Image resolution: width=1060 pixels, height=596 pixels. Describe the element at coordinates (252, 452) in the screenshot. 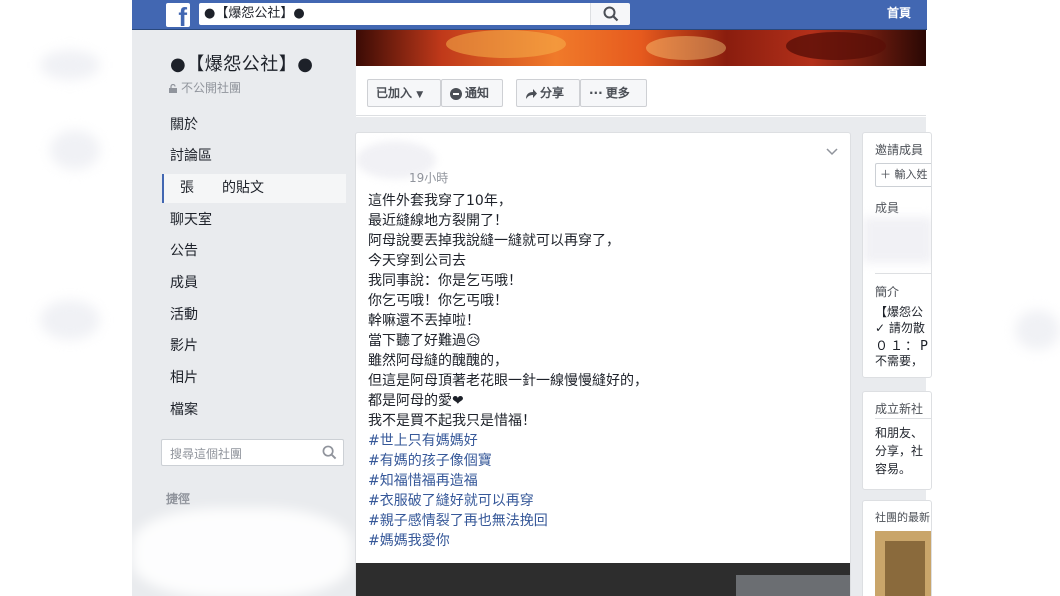

I see `group-search-input: 搜尋這個社團` at that location.